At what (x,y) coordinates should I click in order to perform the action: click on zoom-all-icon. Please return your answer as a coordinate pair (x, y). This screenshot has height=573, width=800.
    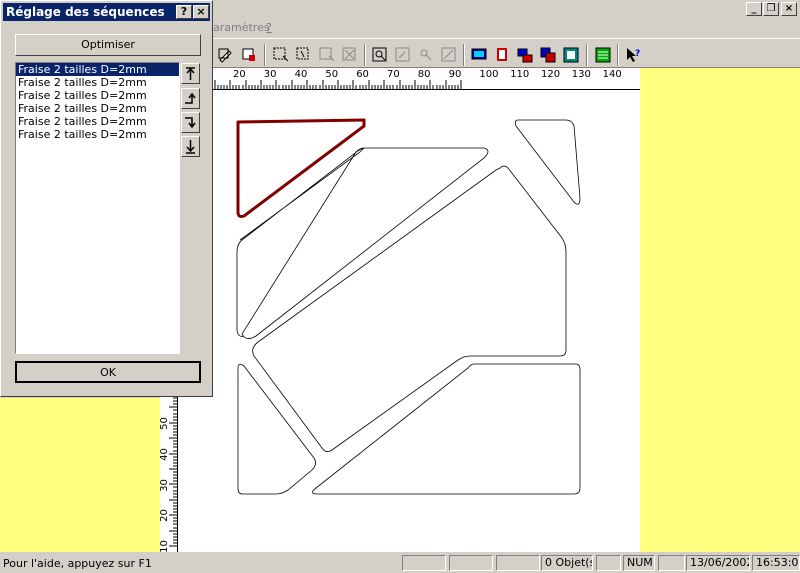
    Looking at the image, I should click on (449, 55).